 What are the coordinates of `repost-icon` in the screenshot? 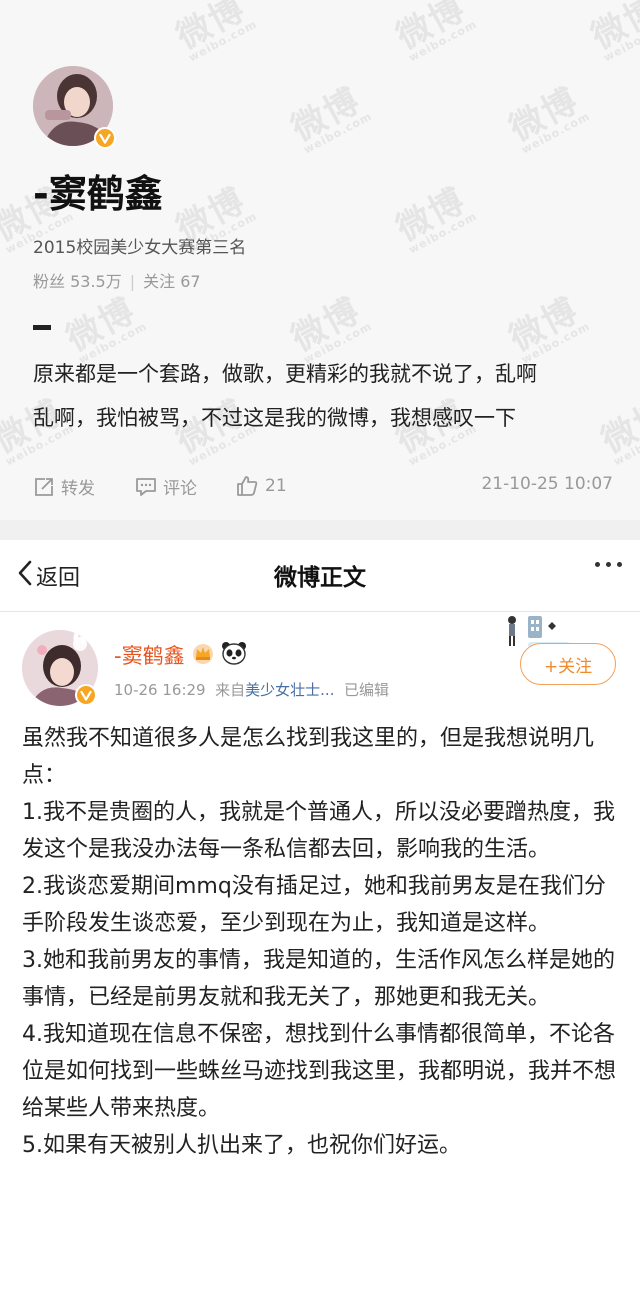 It's located at (44, 487).